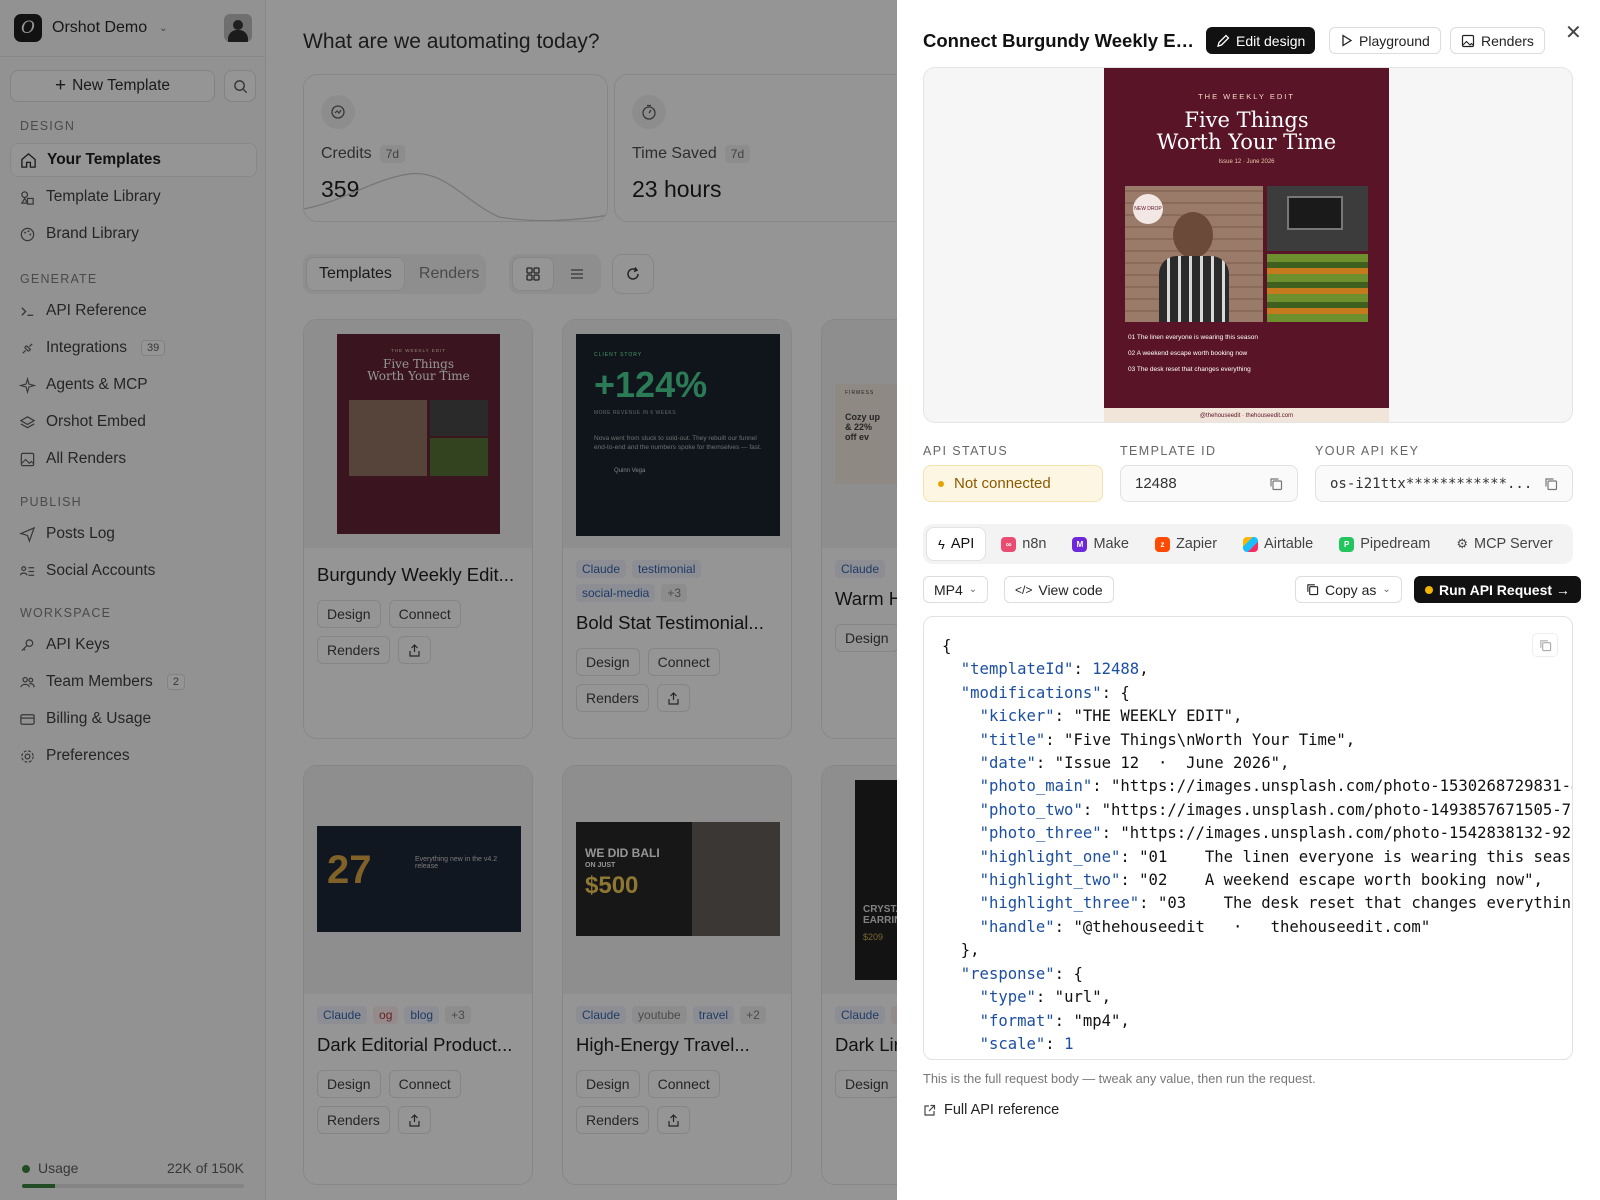 This screenshot has height=1200, width=1600. Describe the element at coordinates (1080, 544) in the screenshot. I see `make-icon: M` at that location.